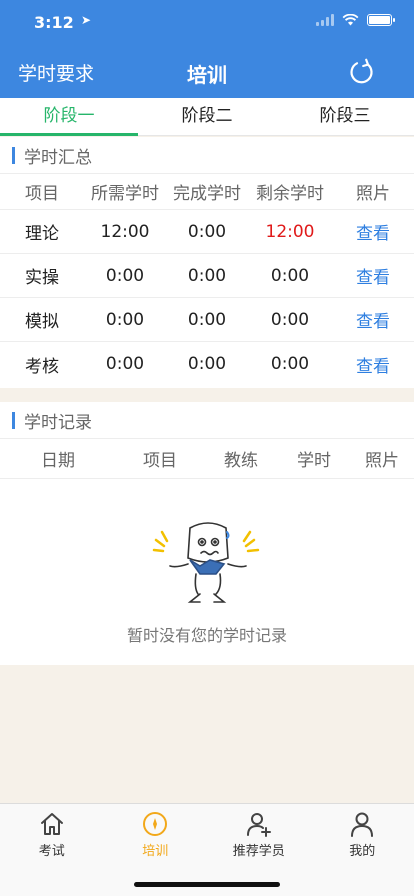  Describe the element at coordinates (207, 420) in the screenshot. I see `section-header: 学时记录` at that location.